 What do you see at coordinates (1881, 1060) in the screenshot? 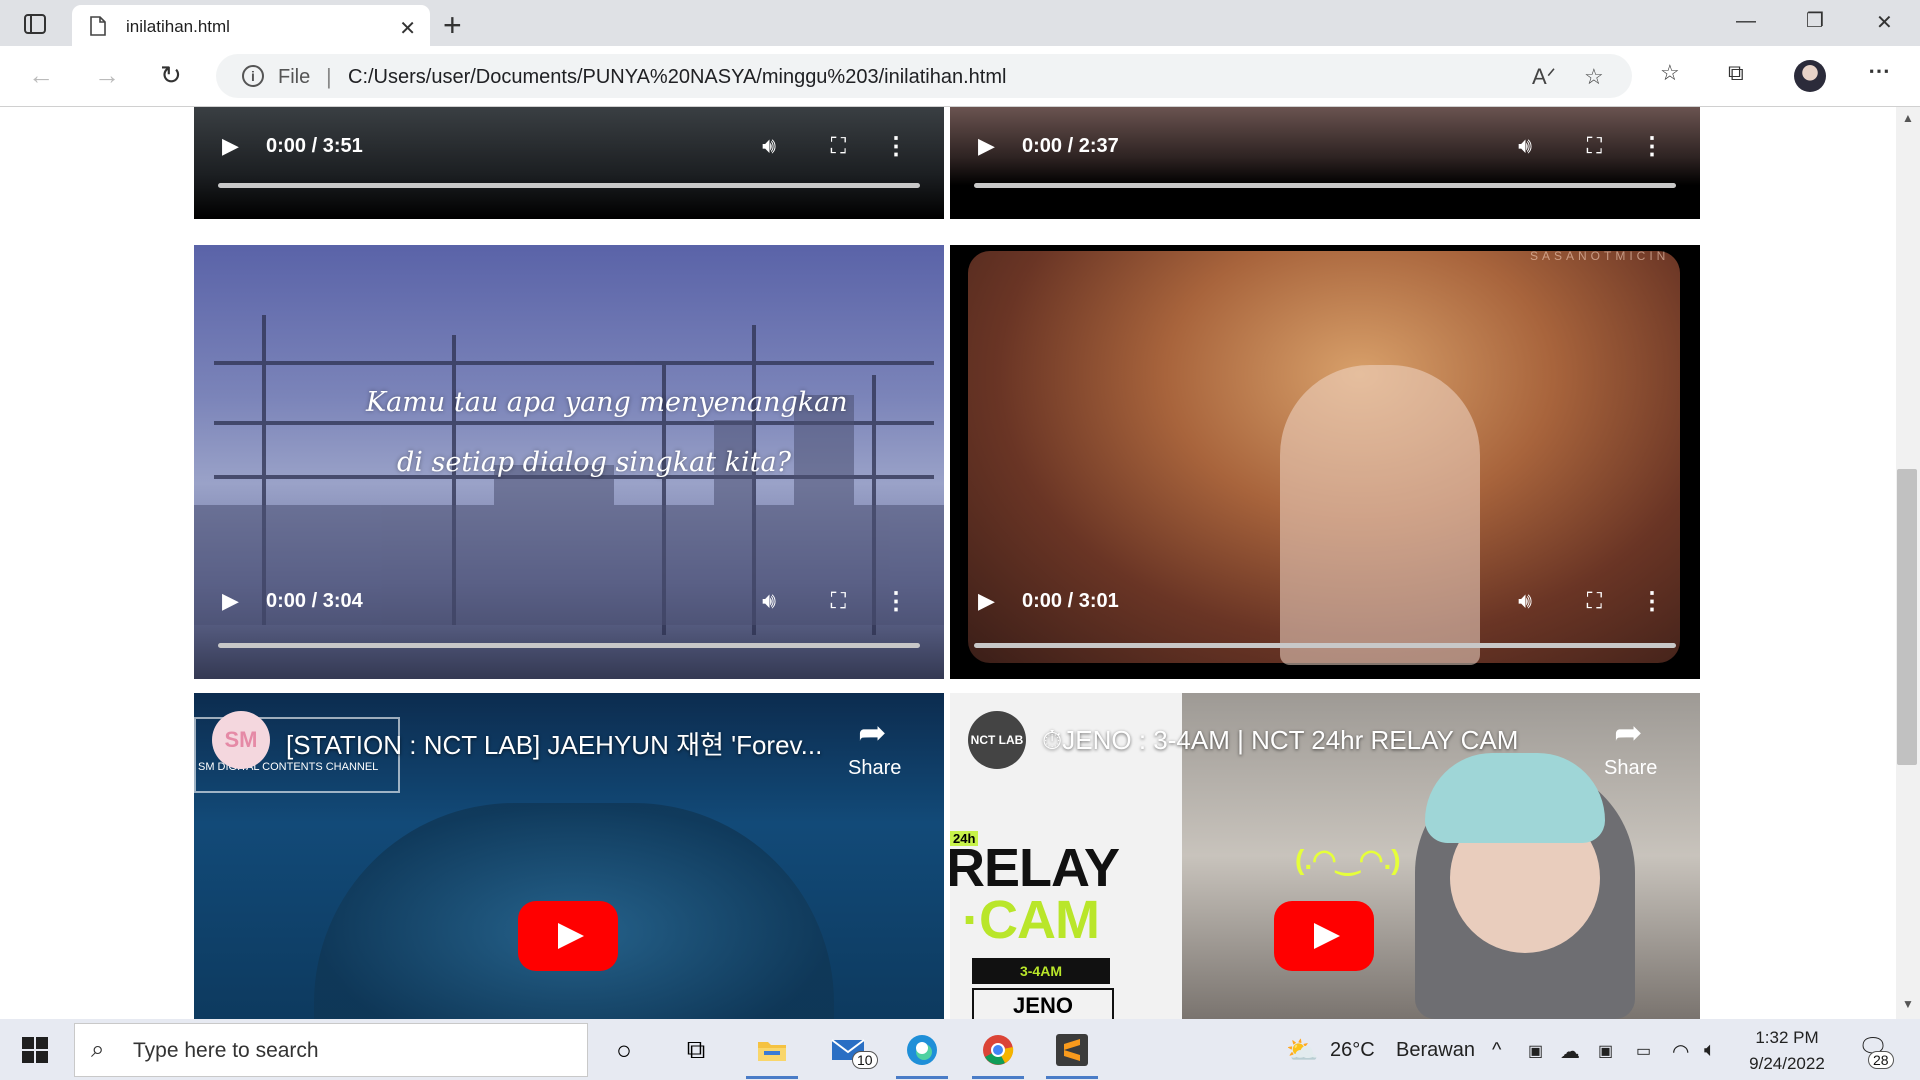
I see `notification-badge: 28` at bounding box center [1881, 1060].